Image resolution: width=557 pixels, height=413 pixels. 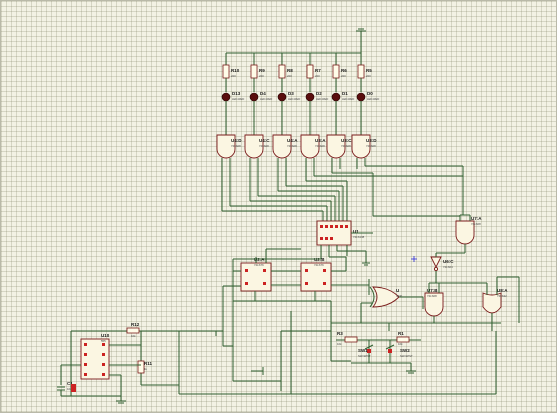 What do you see at coordinates (397, 290) in the screenshot?
I see `xor-name: U` at bounding box center [397, 290].